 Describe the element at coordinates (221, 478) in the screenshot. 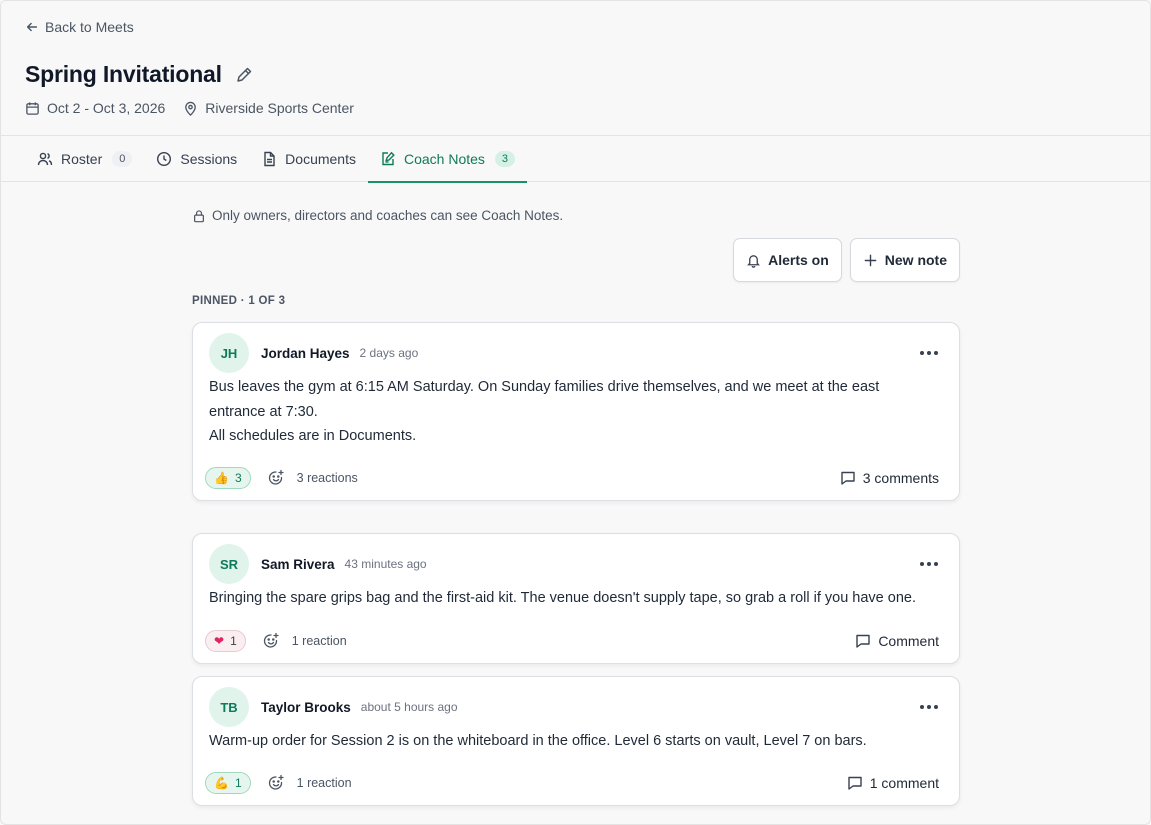

I see `thumbs-up-icon: 👍` at that location.